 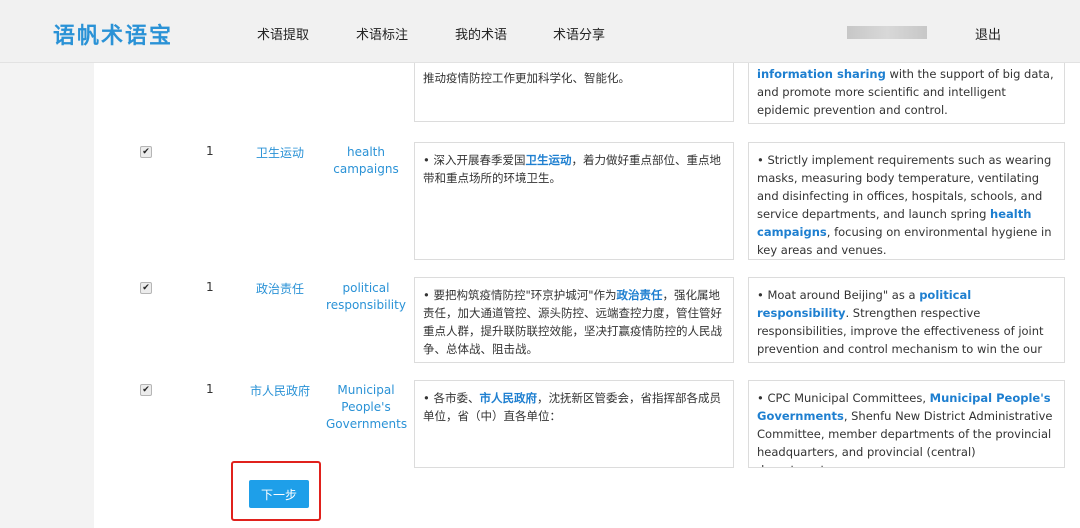 What do you see at coordinates (574, 201) in the screenshot?
I see `context-zh-box: • 深入开展春季爱国卫生运动，着力做好重点部位、重点地带和重点场所的环境卫生。` at bounding box center [574, 201].